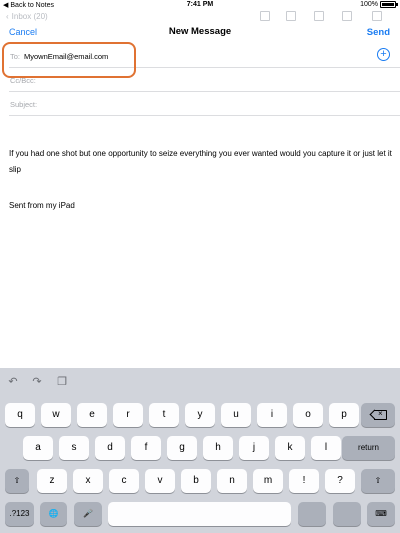 The height and width of the screenshot is (533, 400). Describe the element at coordinates (378, 32) in the screenshot. I see `send-button: Send` at that location.